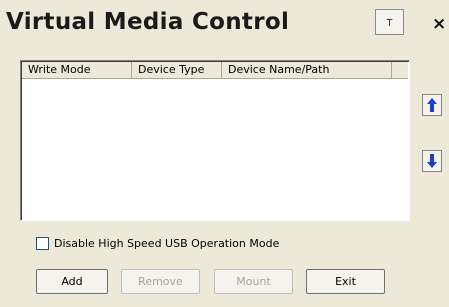 The width and height of the screenshot is (449, 307). Describe the element at coordinates (148, 22) in the screenshot. I see `window-title: Virtual Media Control` at that location.